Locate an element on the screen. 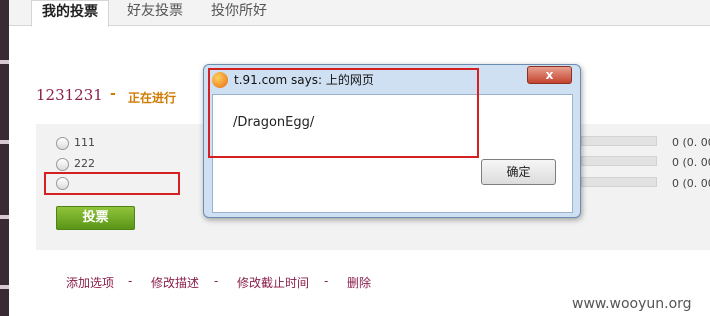 The image size is (710, 316). add-option-link: 添加选项 is located at coordinates (90, 282).